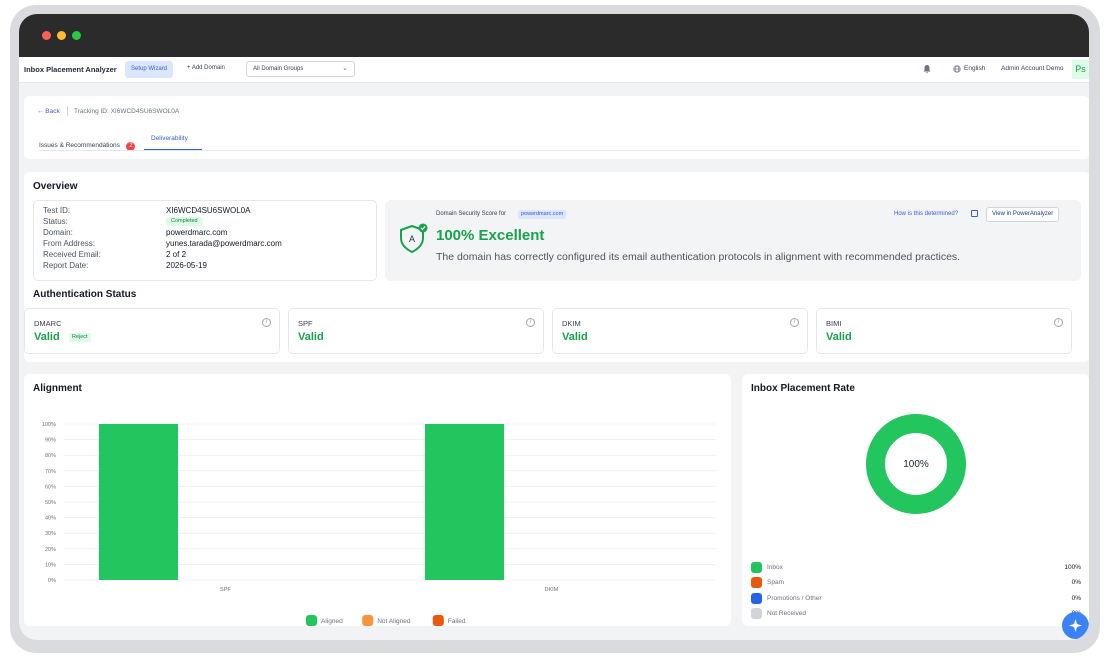 The height and width of the screenshot is (660, 1110). What do you see at coordinates (50, 519) in the screenshot?
I see `y-tick-label: 40%` at bounding box center [50, 519].